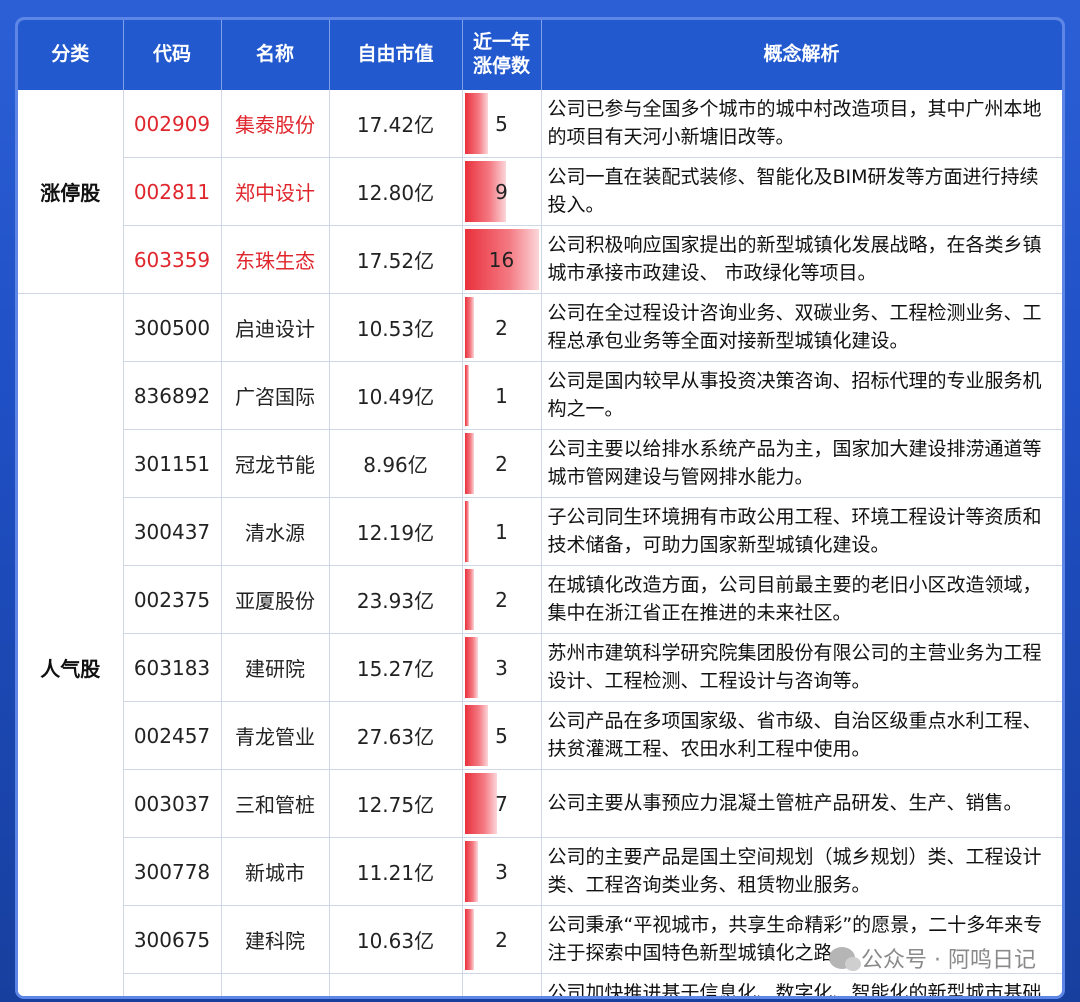  I want to click on watermark: 公众号 · 阿鸣日记, so click(932, 958).